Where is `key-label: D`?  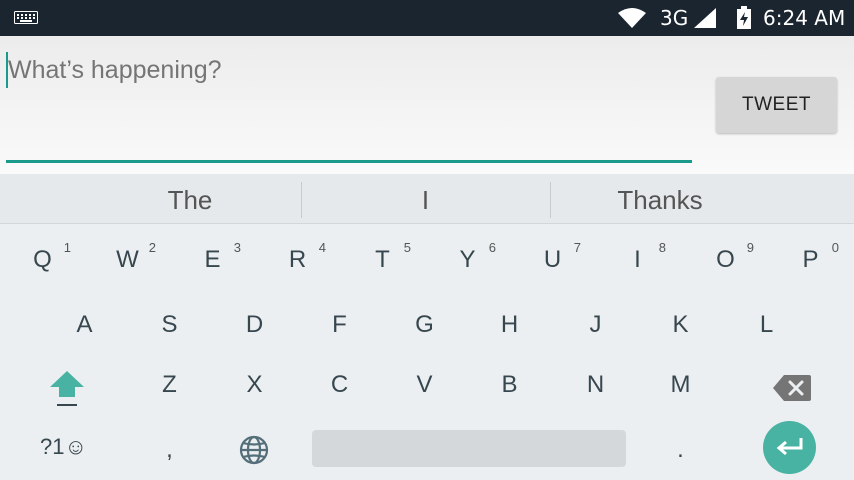
key-label: D is located at coordinates (254, 324).